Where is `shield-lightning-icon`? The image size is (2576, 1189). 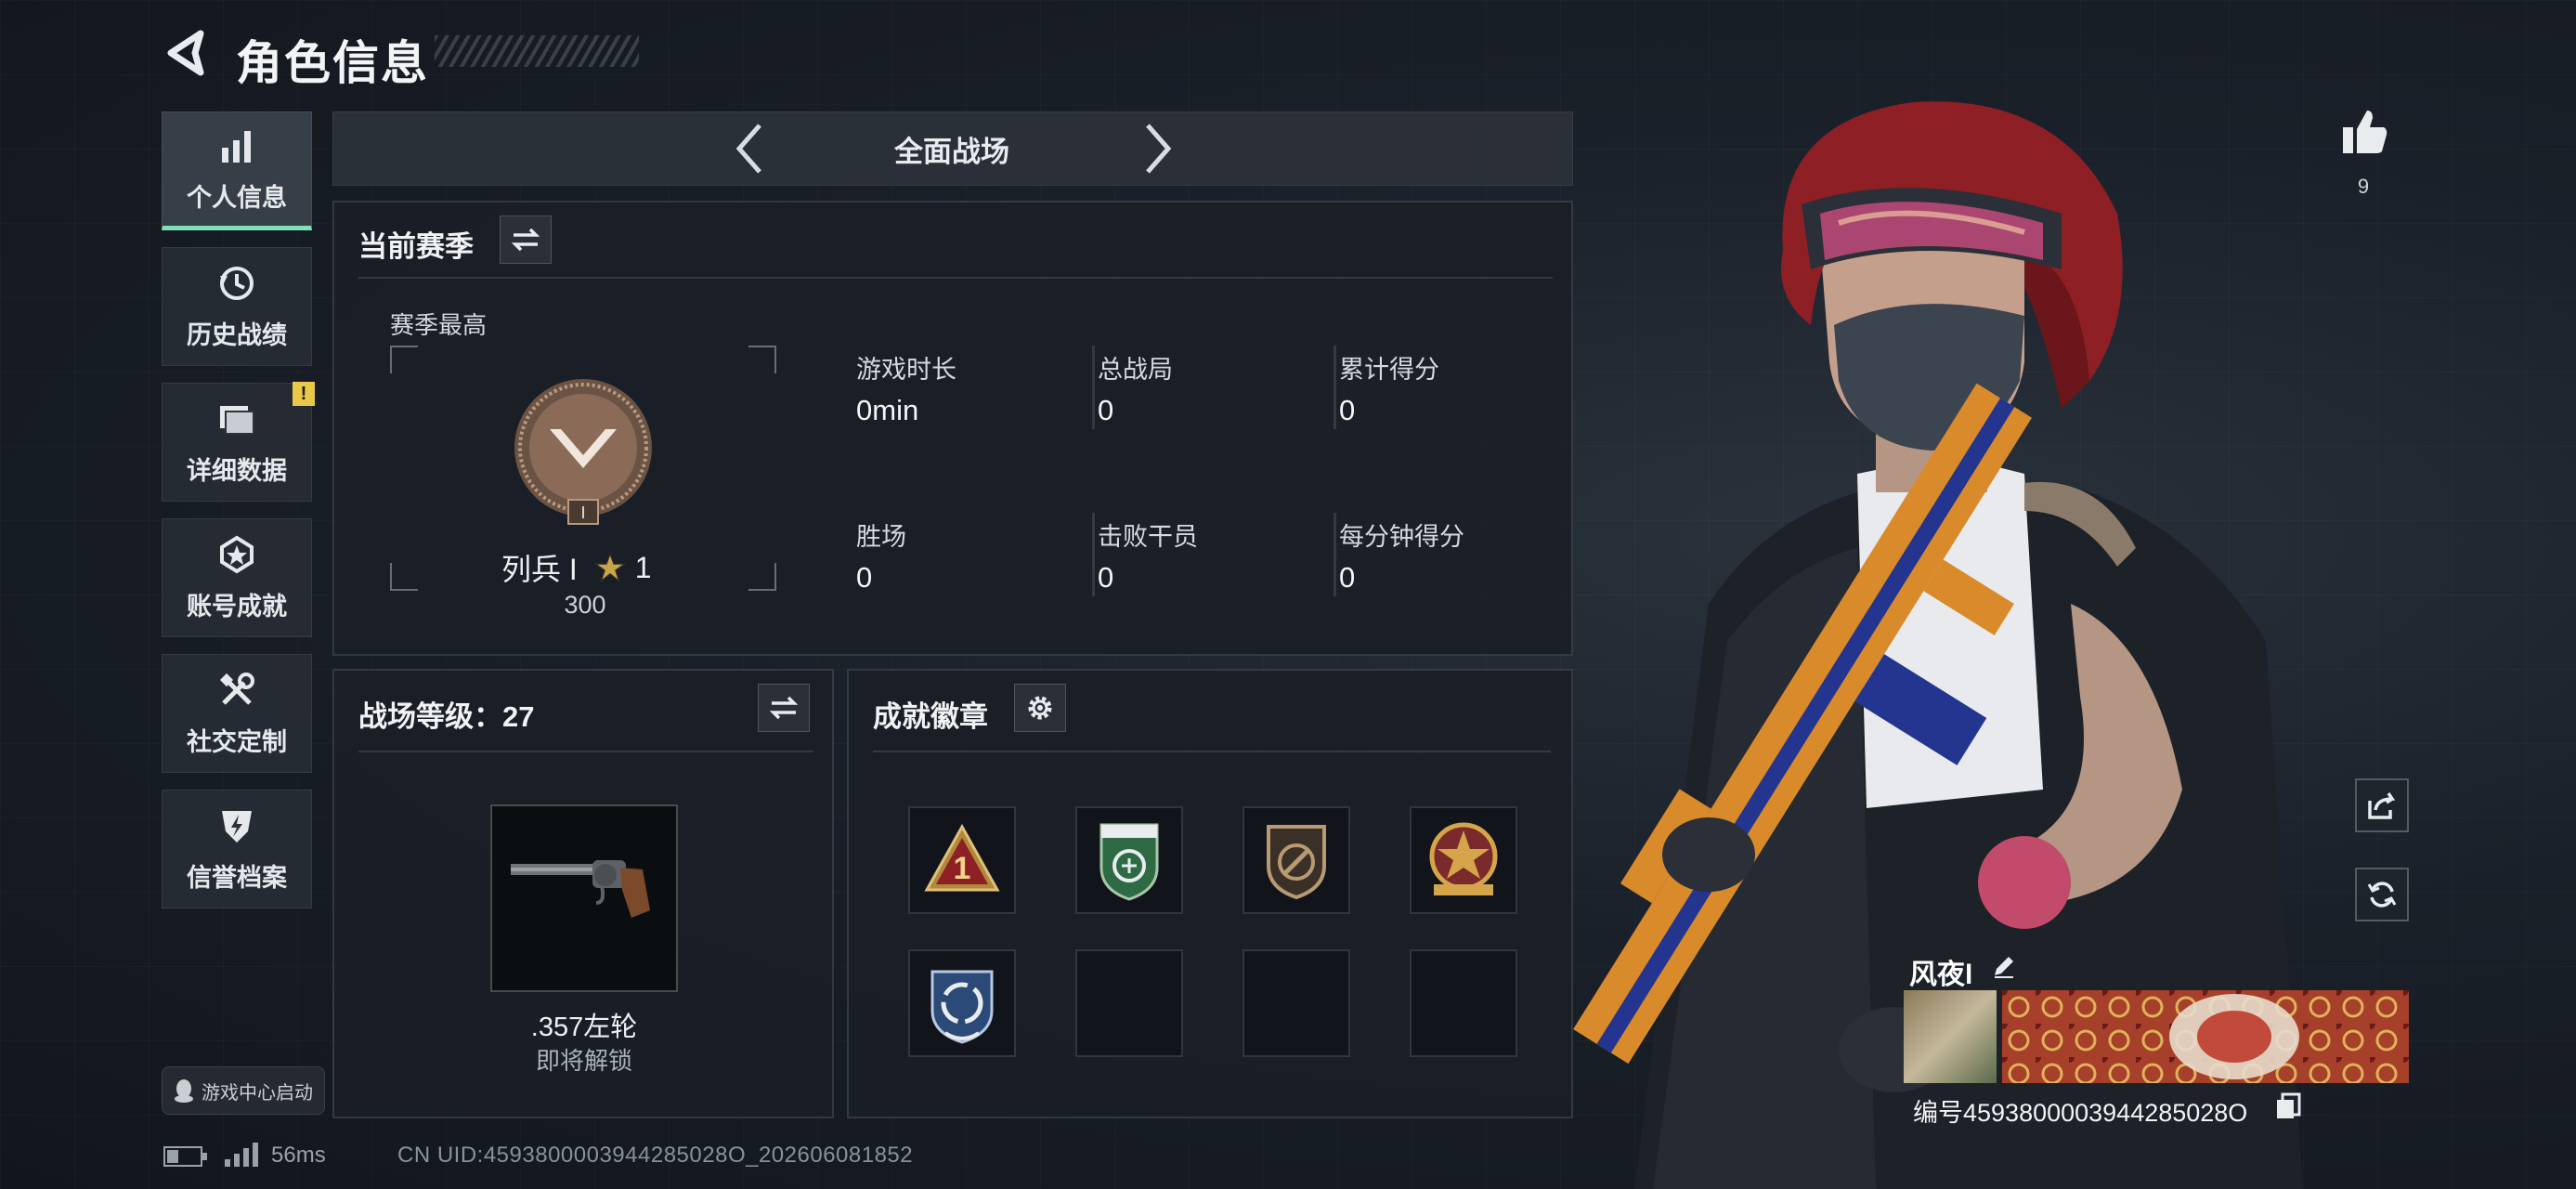
shield-lightning-icon is located at coordinates (237, 826).